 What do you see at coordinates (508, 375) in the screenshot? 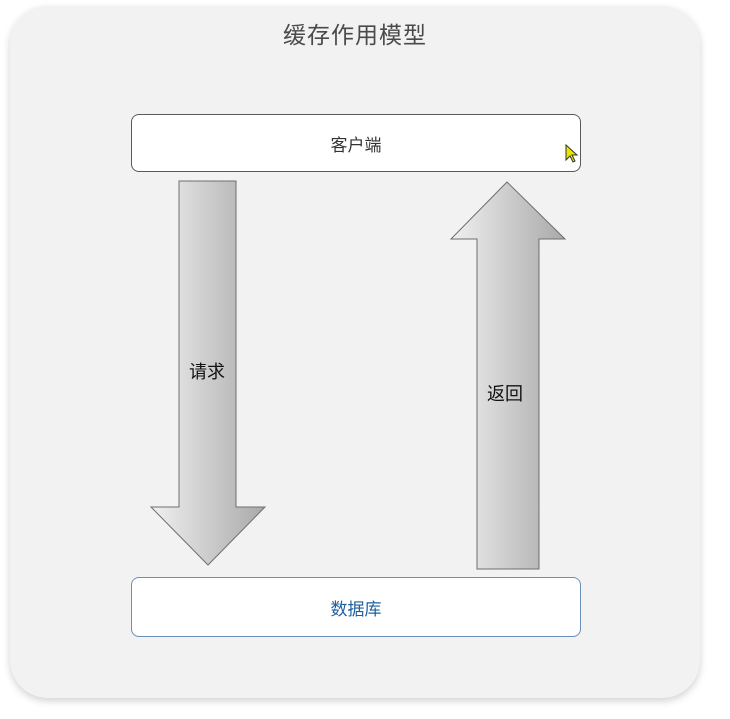
I see `return-arrow` at bounding box center [508, 375].